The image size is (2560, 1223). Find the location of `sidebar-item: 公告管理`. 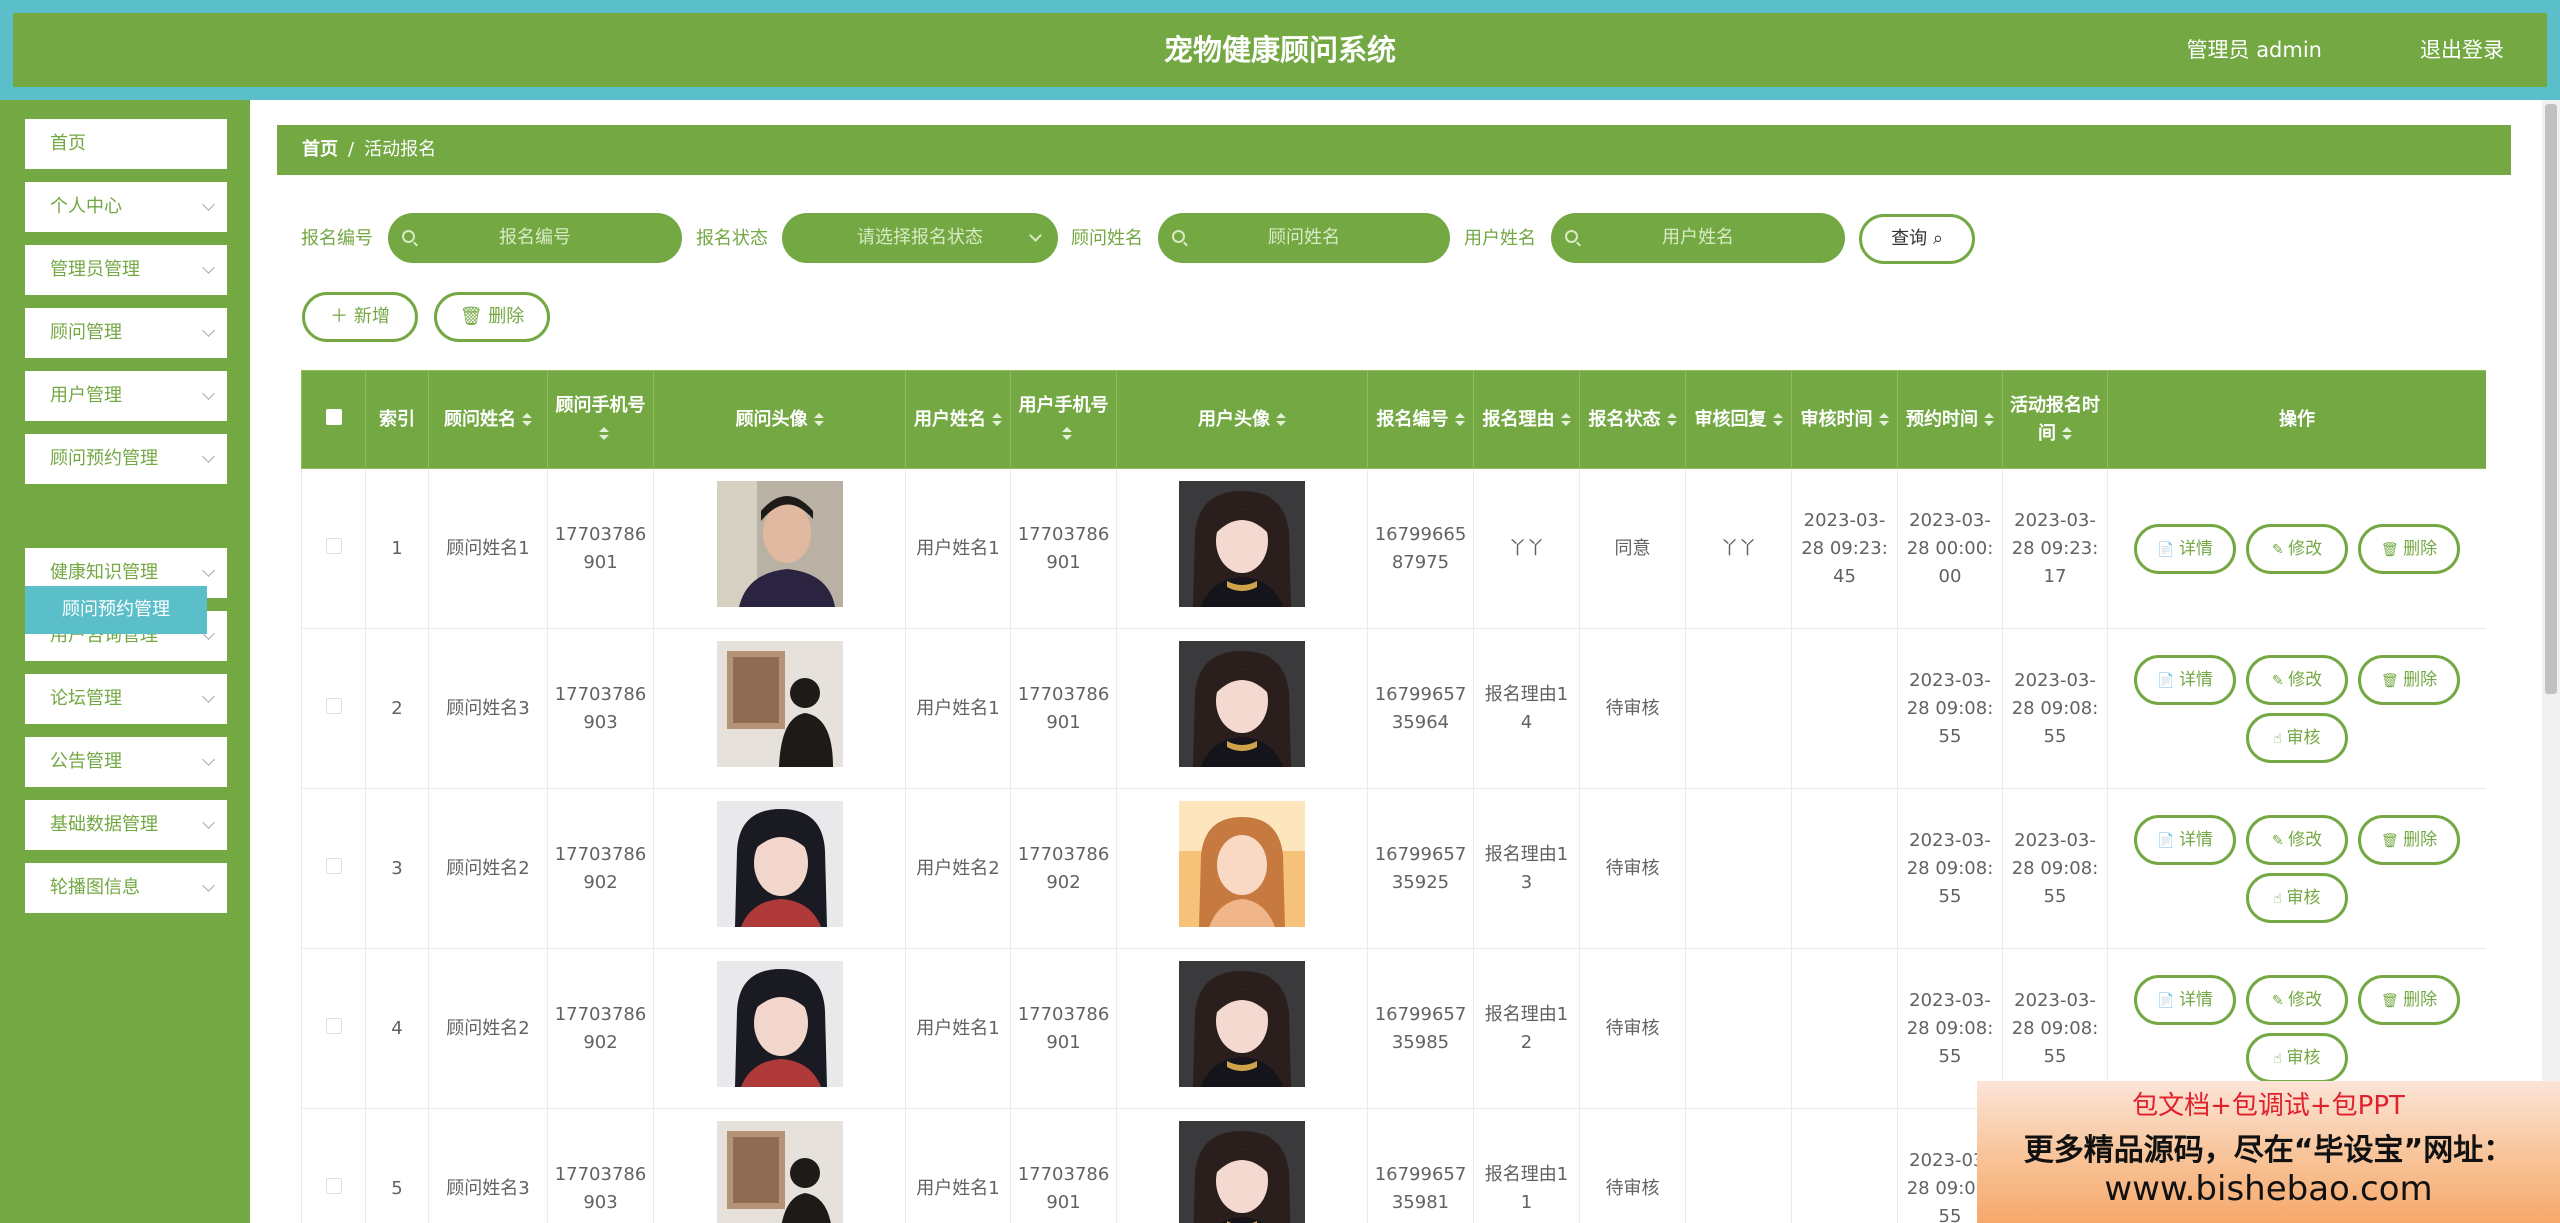

sidebar-item: 公告管理 is located at coordinates (126, 762).